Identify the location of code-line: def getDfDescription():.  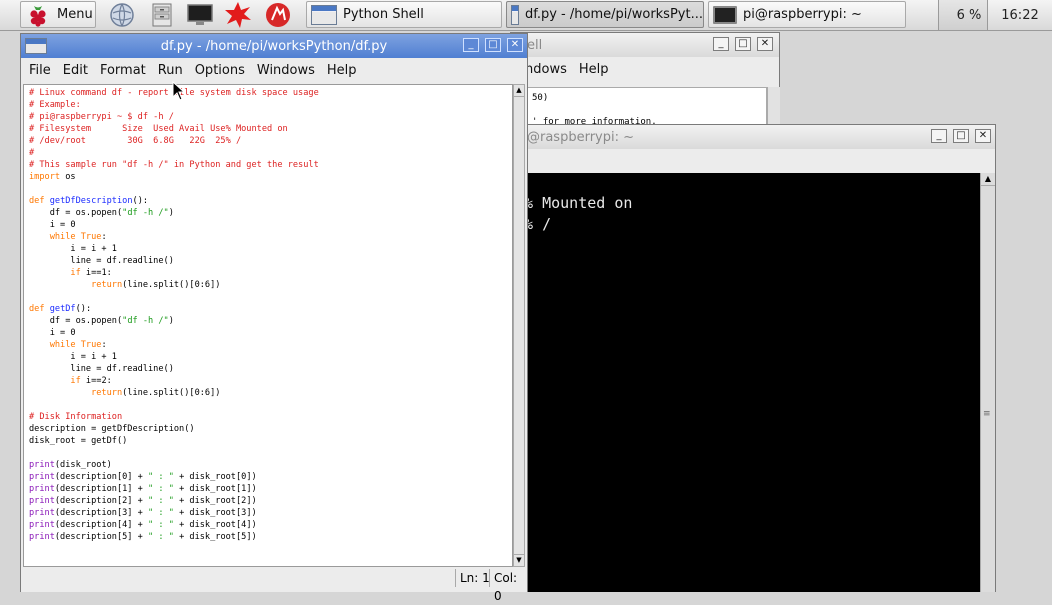
(89, 201).